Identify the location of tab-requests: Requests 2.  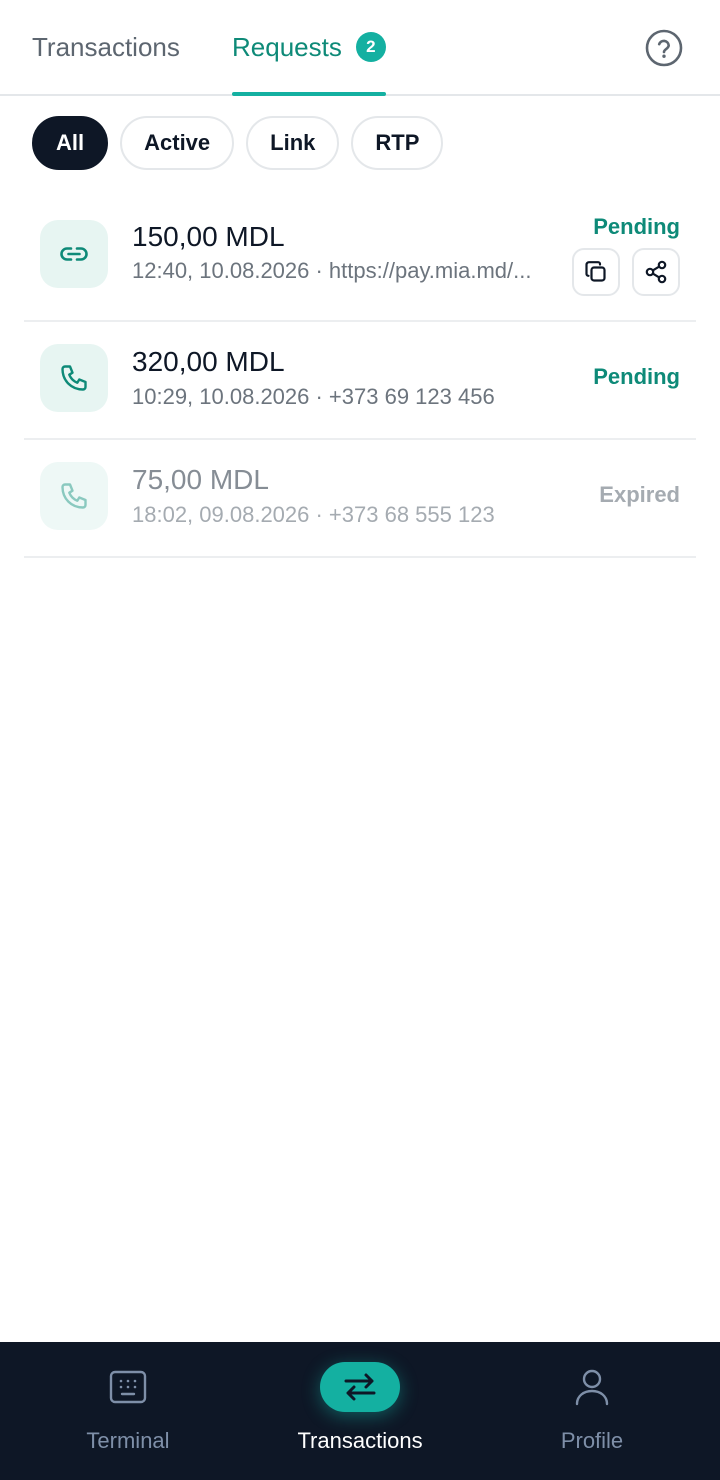
(309, 48).